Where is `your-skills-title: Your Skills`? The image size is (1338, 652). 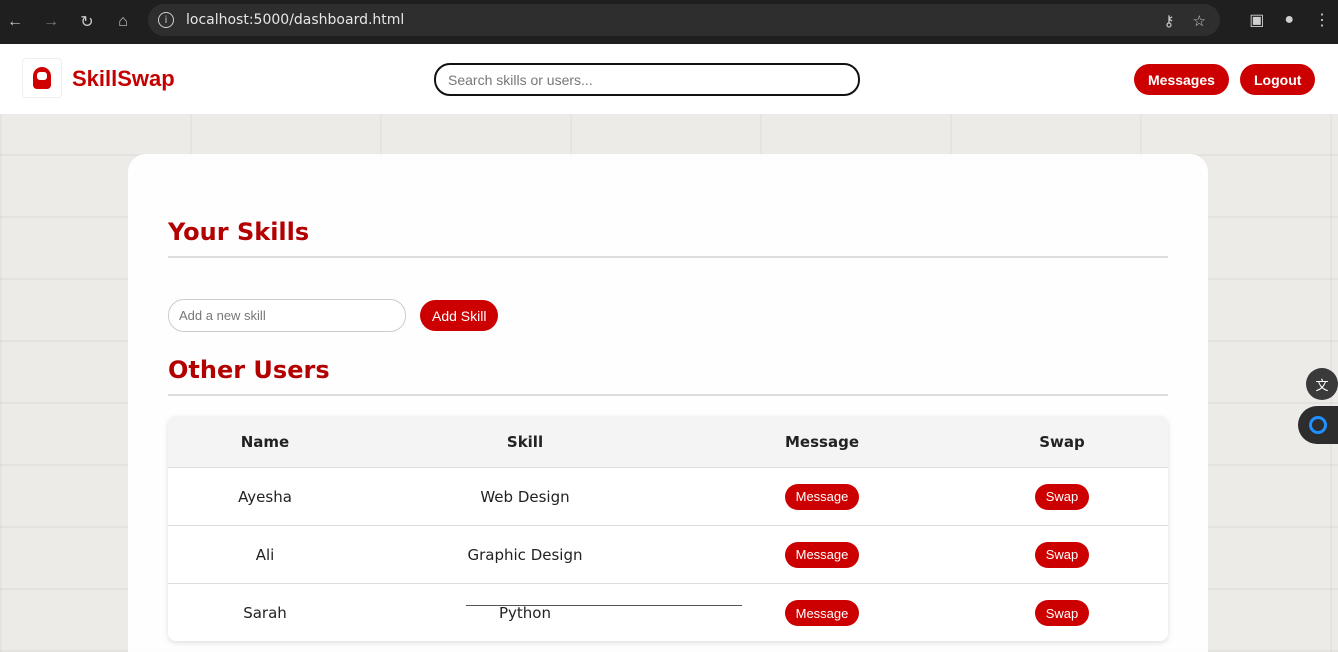
your-skills-title: Your Skills is located at coordinates (239, 232).